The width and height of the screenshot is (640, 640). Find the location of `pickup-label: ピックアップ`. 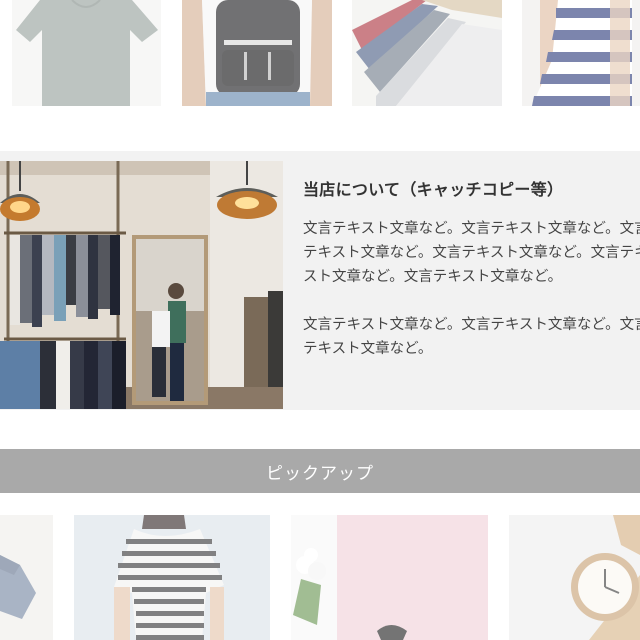

pickup-label: ピックアップ is located at coordinates (320, 473).